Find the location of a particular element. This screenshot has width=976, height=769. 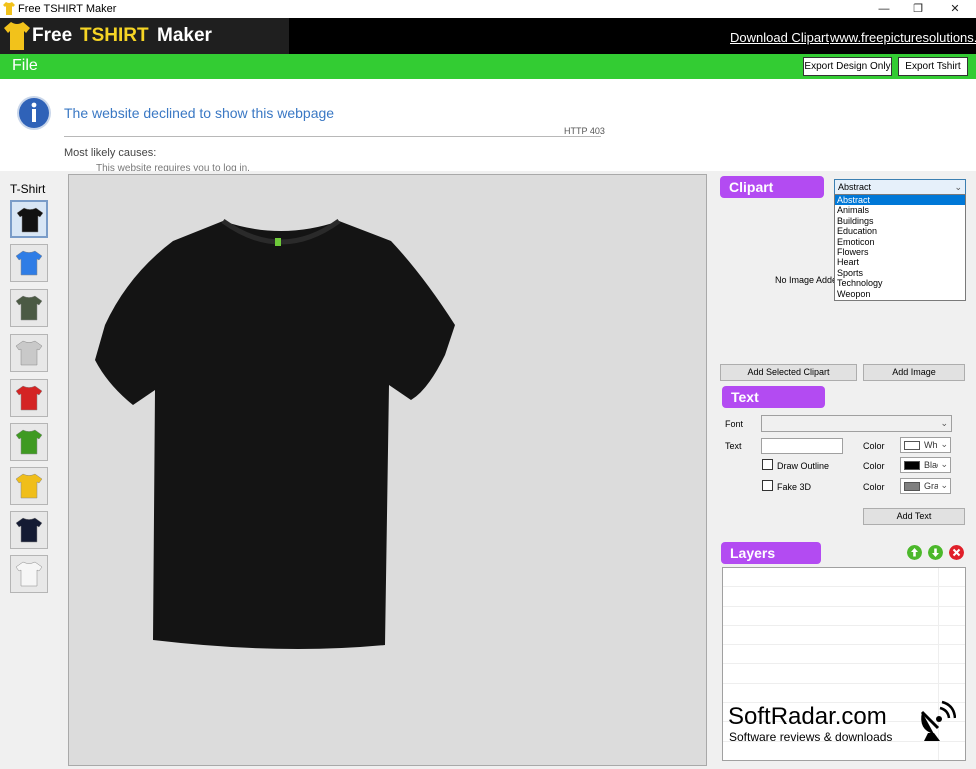

layers-heading: Layers is located at coordinates (771, 553).